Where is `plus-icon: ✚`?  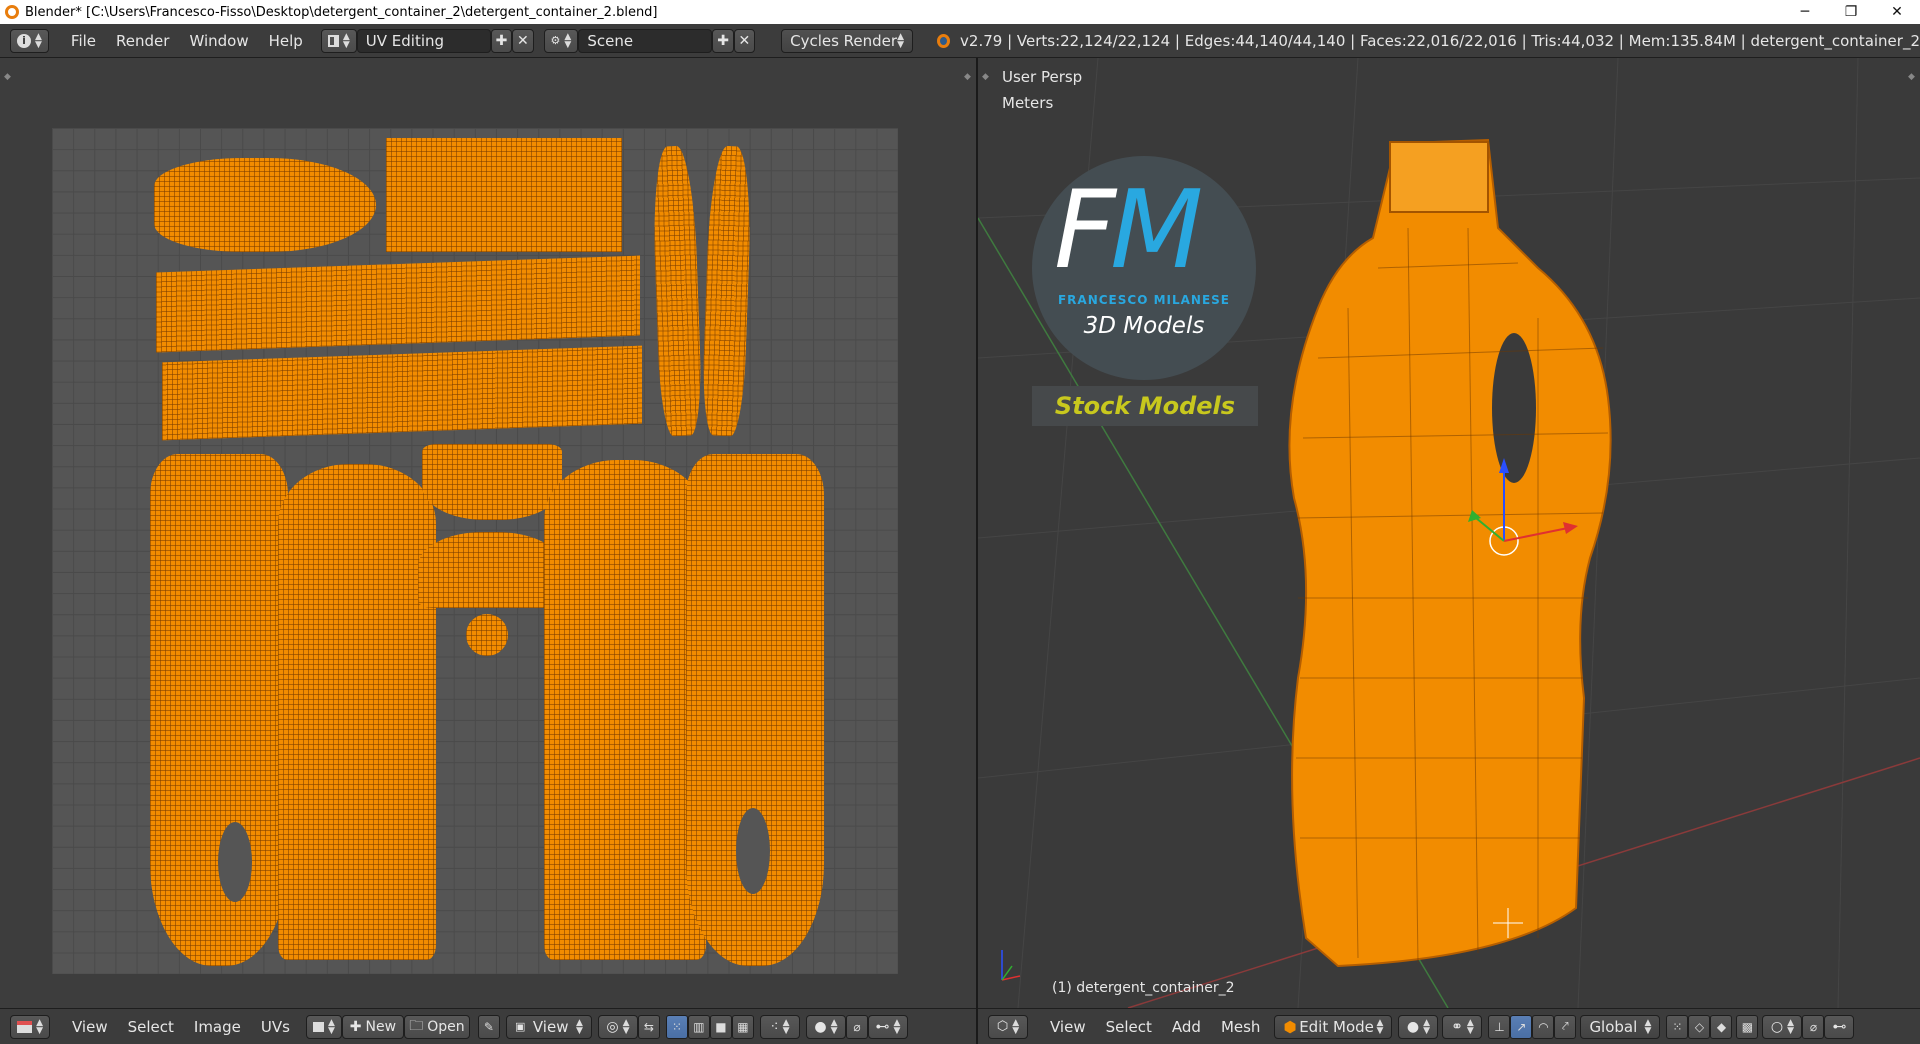 plus-icon: ✚ is located at coordinates (723, 40).